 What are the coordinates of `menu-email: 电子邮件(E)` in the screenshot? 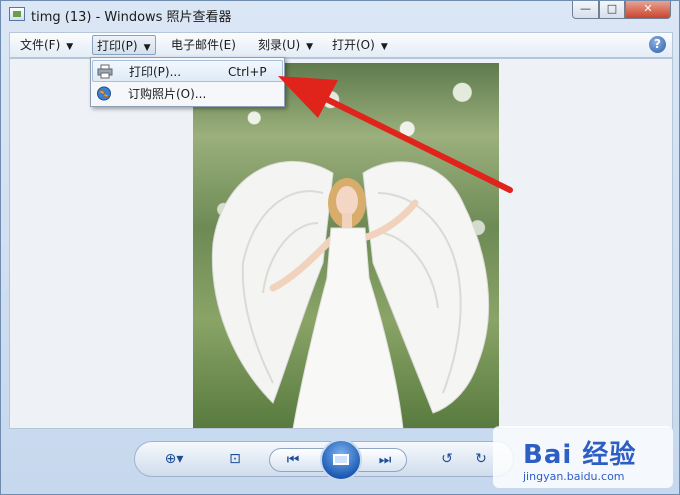 It's located at (203, 45).